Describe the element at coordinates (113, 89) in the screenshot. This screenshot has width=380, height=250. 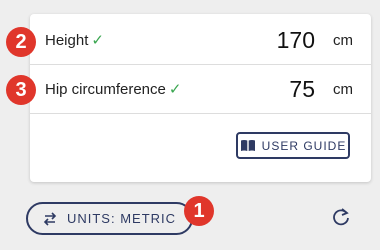
I see `hip-label: Hip circumference ✓` at that location.